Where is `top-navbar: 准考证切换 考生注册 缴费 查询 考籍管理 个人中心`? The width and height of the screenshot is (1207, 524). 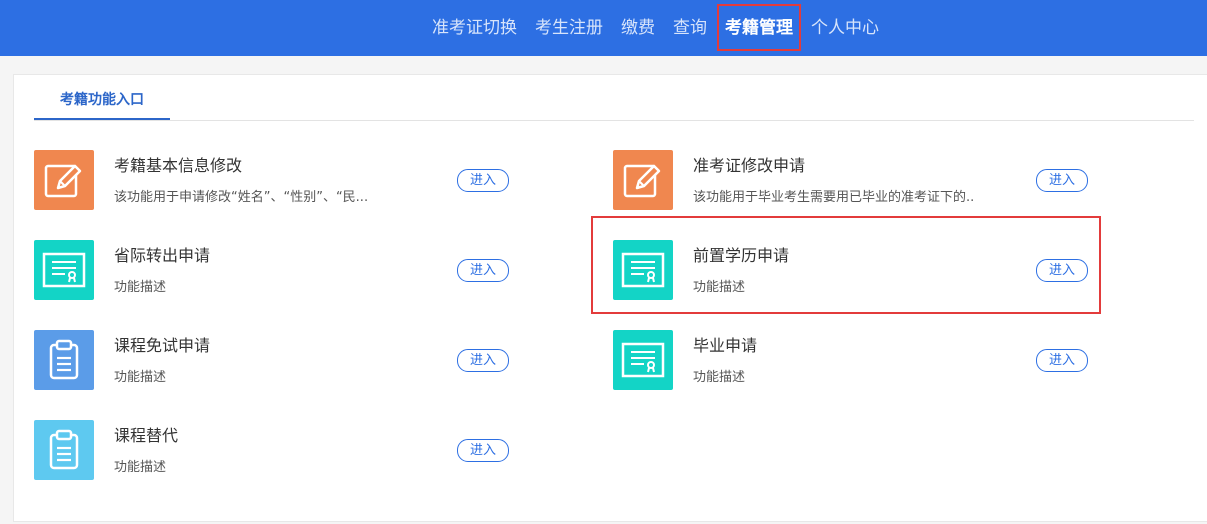
top-navbar: 准考证切换 考生注册 缴费 查询 考籍管理 个人中心 is located at coordinates (603, 28).